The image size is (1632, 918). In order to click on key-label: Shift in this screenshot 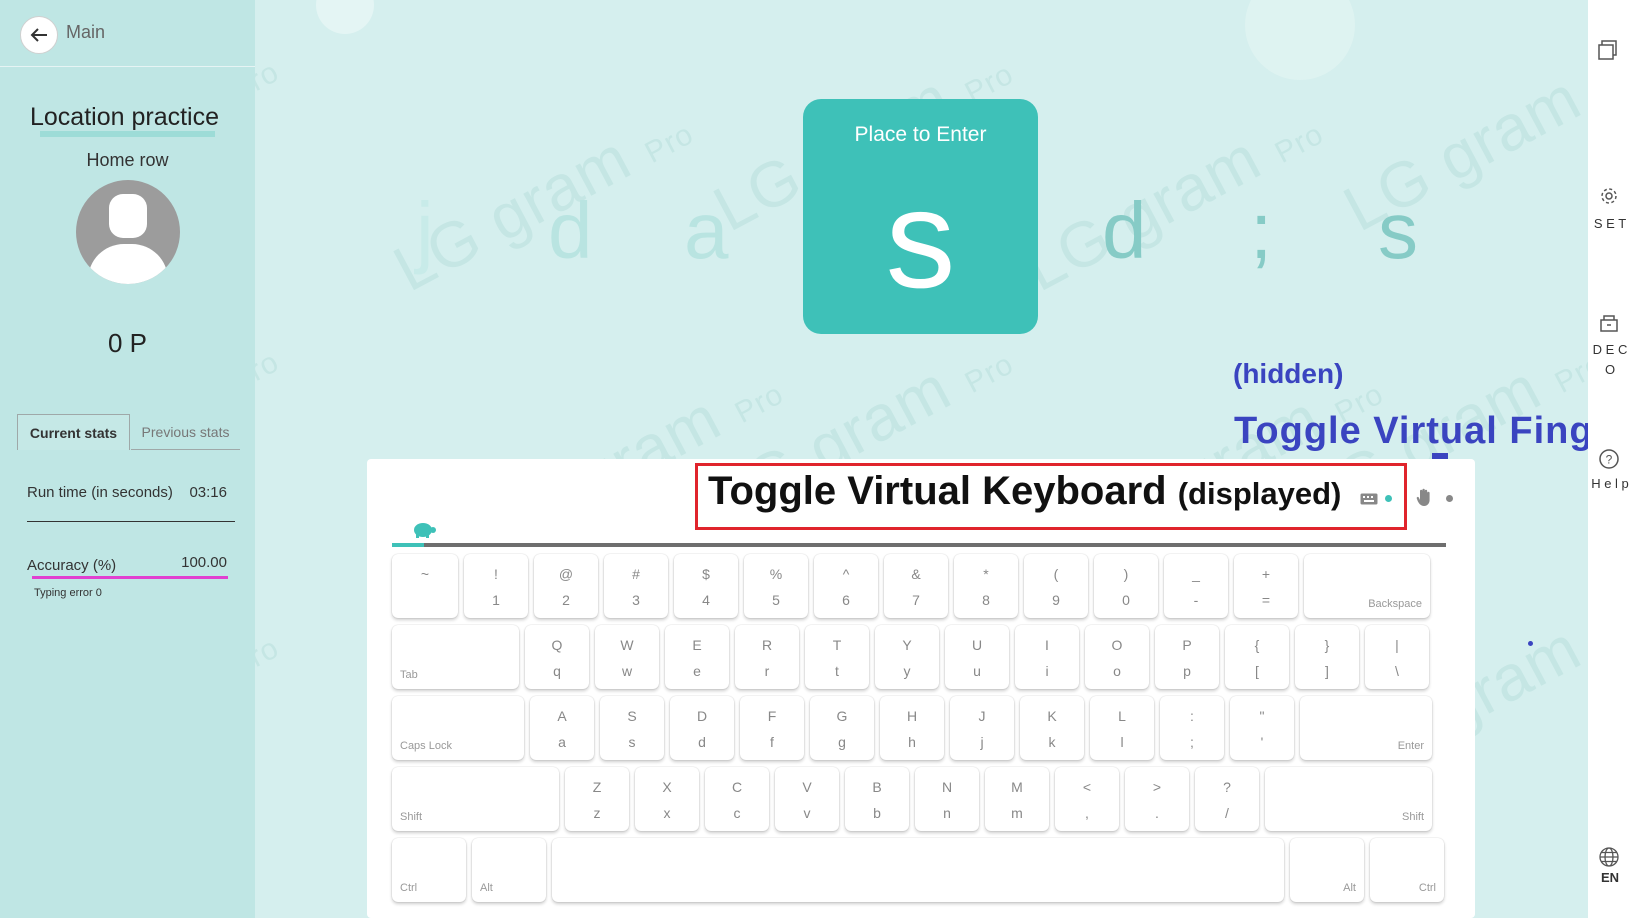, I will do `click(1412, 817)`.